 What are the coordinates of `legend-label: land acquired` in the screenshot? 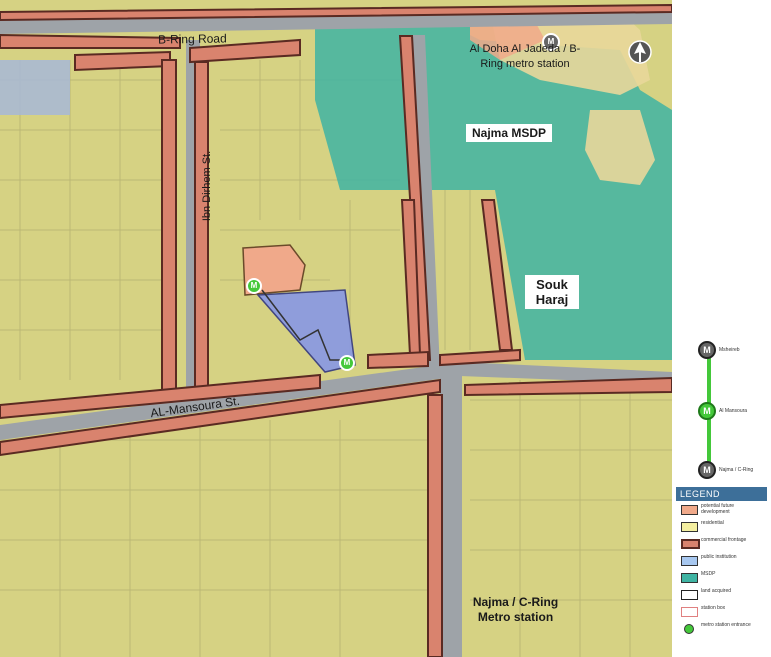 It's located at (716, 591).